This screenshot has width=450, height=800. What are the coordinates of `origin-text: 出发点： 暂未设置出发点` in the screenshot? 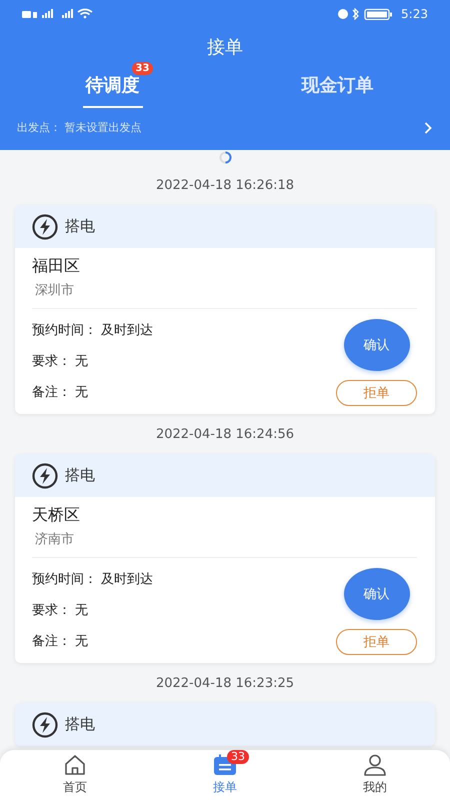 It's located at (79, 127).